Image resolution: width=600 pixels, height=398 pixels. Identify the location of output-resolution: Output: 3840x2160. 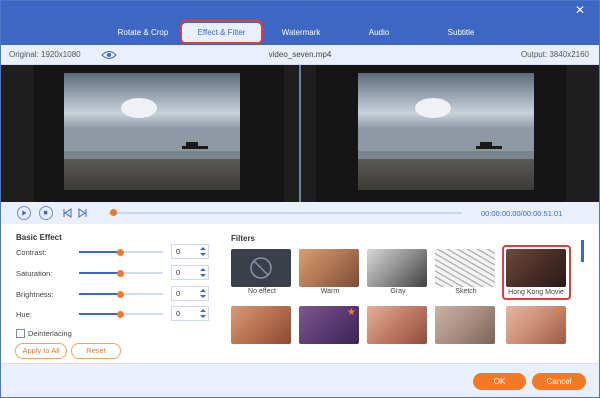
(554, 54).